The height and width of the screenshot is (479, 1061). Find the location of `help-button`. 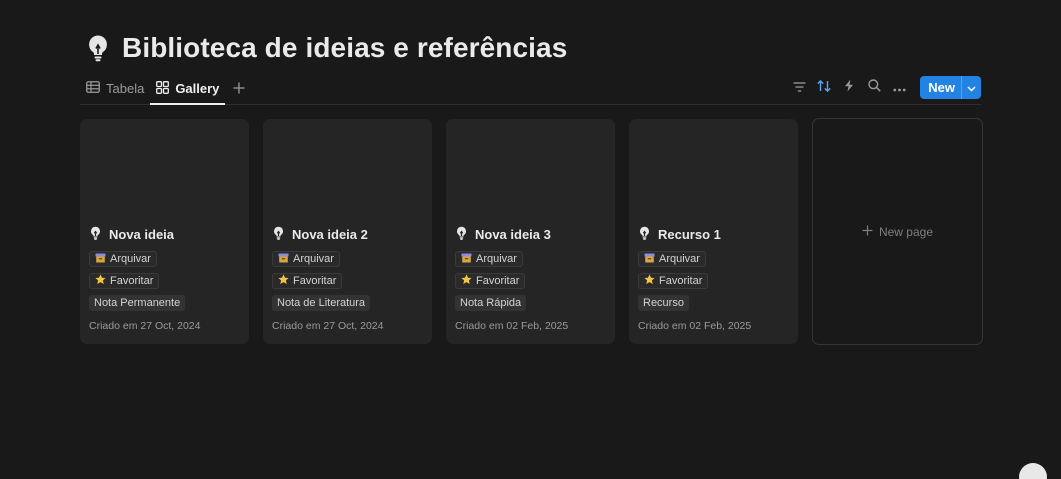

help-button is located at coordinates (1033, 471).